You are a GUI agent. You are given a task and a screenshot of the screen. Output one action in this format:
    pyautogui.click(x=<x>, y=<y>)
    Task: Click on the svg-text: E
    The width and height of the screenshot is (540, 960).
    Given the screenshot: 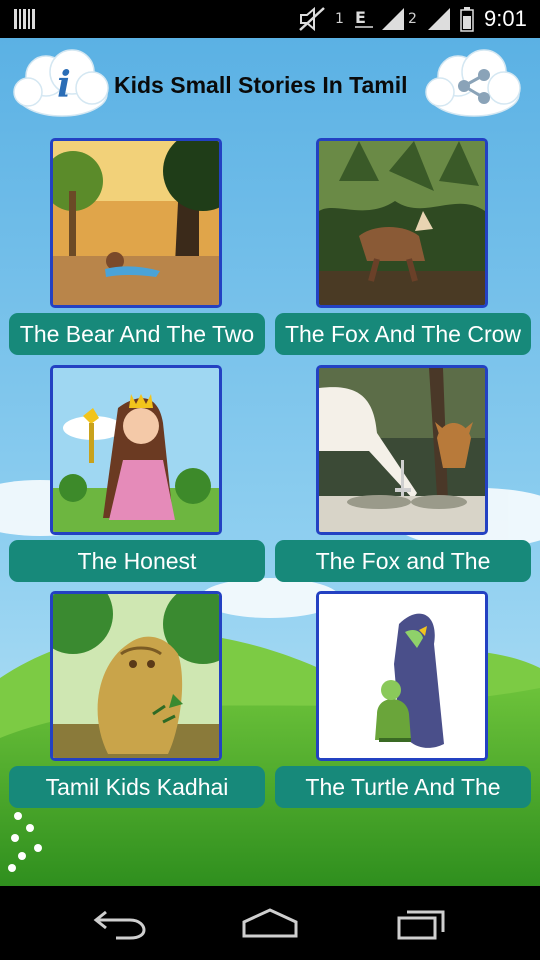 What is the action you would take?
    pyautogui.click(x=360, y=17)
    